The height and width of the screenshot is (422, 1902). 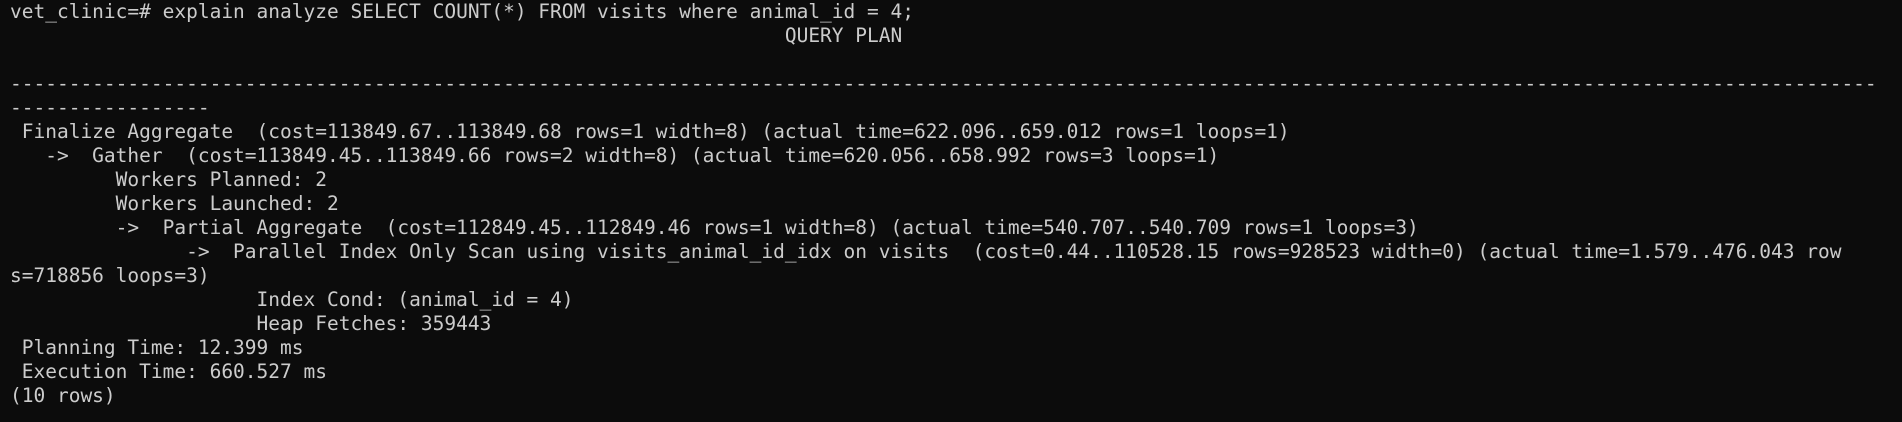 What do you see at coordinates (63, 395) in the screenshot?
I see `row-count-line: (10 rows)` at bounding box center [63, 395].